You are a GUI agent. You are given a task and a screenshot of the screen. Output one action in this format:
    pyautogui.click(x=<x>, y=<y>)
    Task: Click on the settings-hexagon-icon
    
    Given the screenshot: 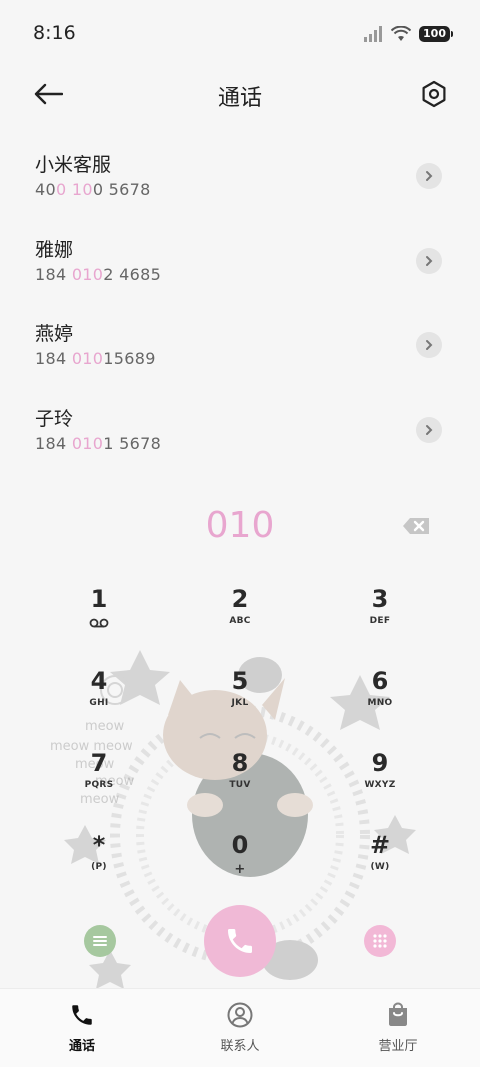 What is the action you would take?
    pyautogui.click(x=434, y=94)
    